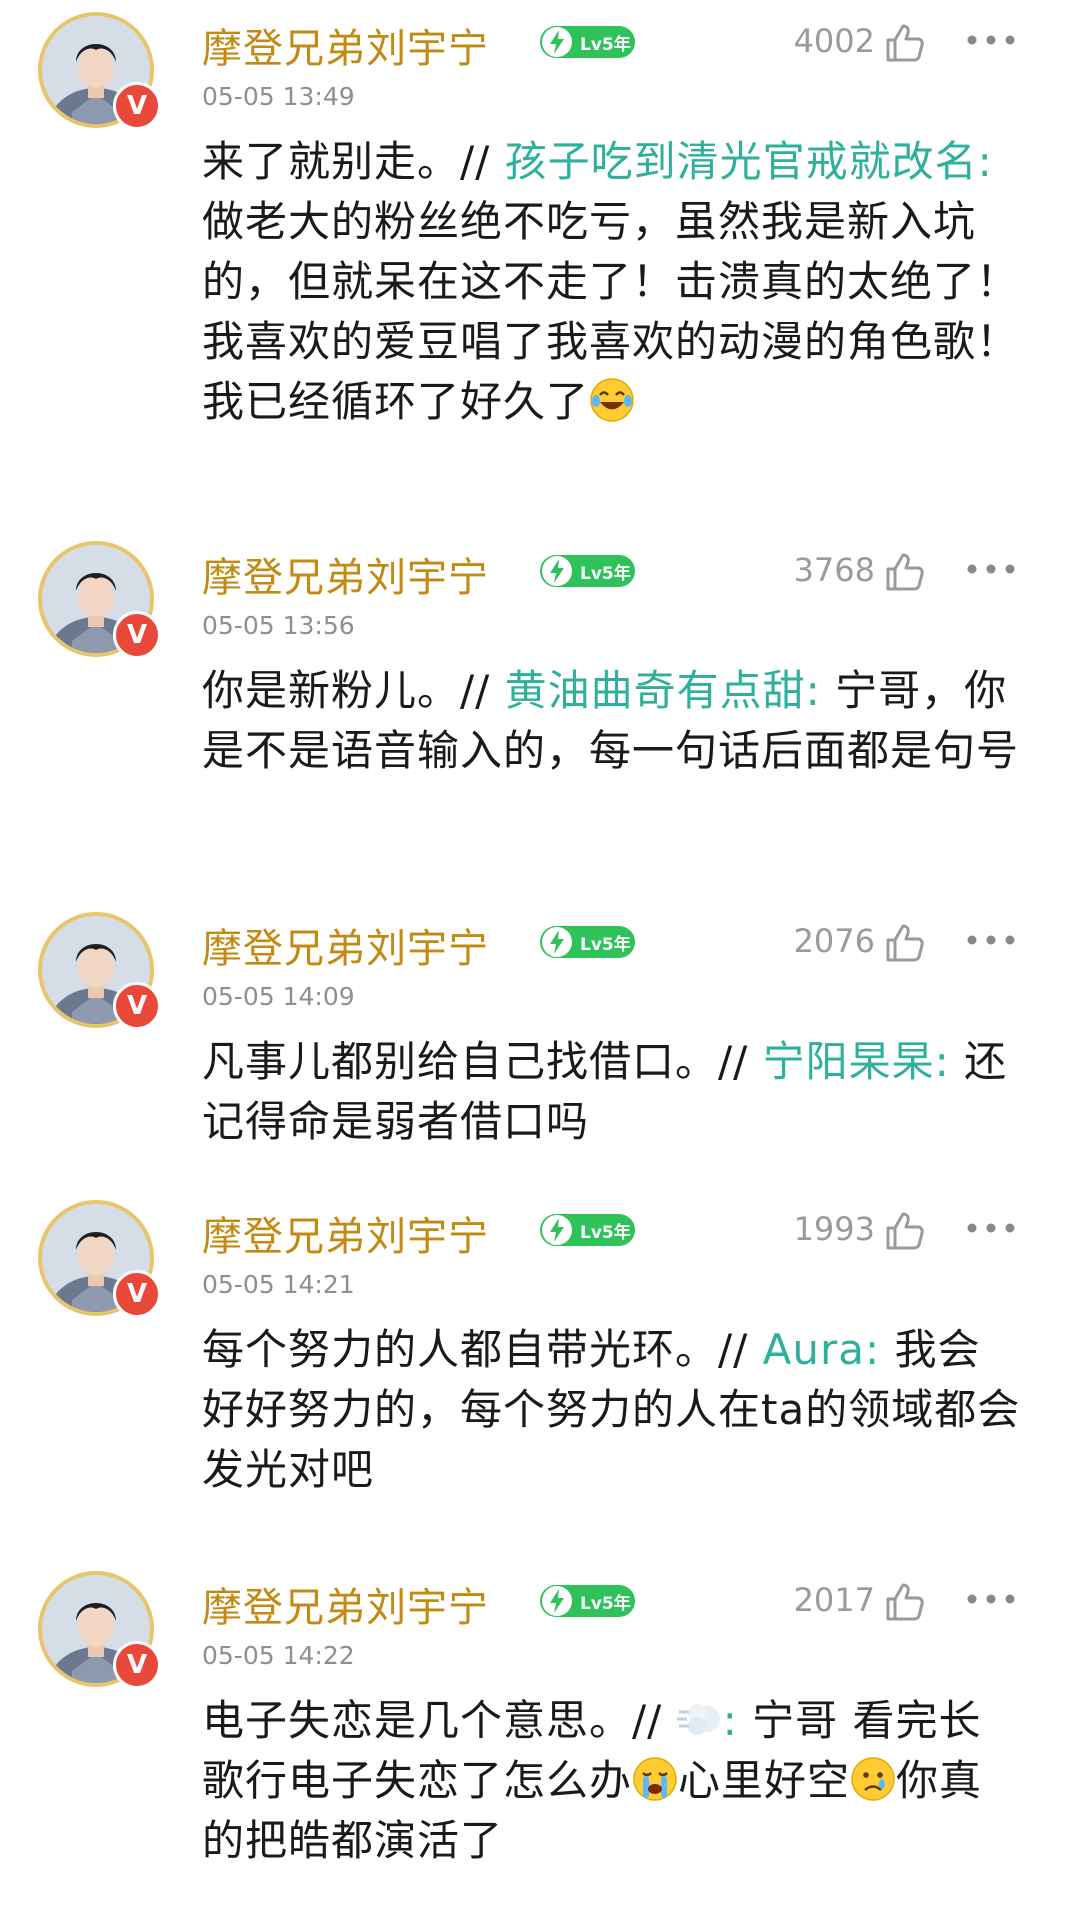 Image resolution: width=1080 pixels, height=1918 pixels. Describe the element at coordinates (834, 1229) in the screenshot. I see `like-count: 1993` at that location.